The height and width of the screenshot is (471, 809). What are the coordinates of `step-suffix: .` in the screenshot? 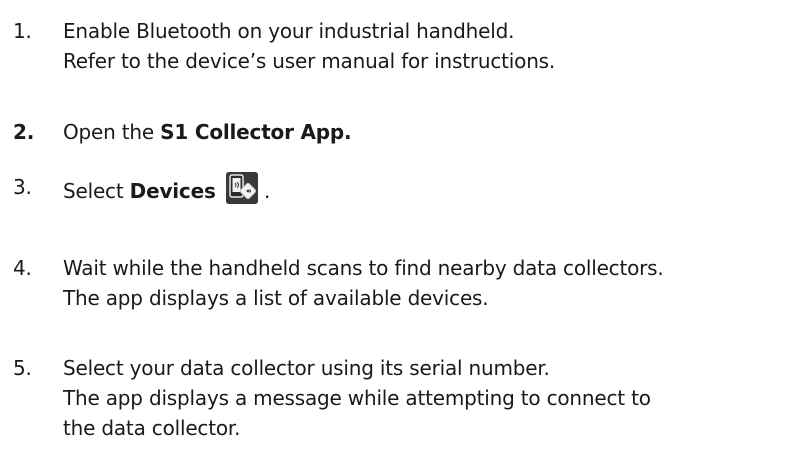 It's located at (264, 191).